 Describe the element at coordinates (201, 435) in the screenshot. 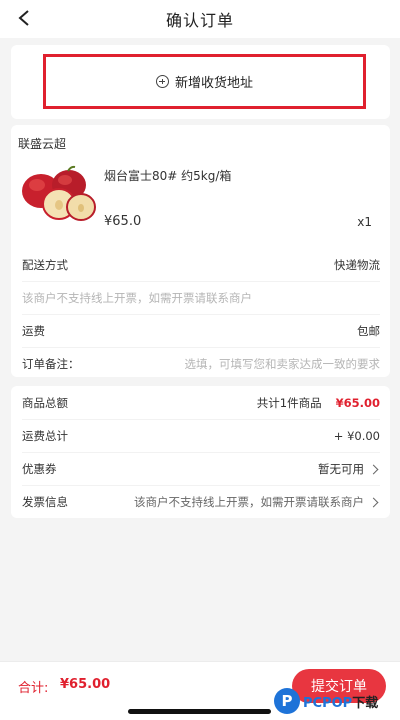

I see `freight-total-row: 运费总计 + ¥0.00` at that location.